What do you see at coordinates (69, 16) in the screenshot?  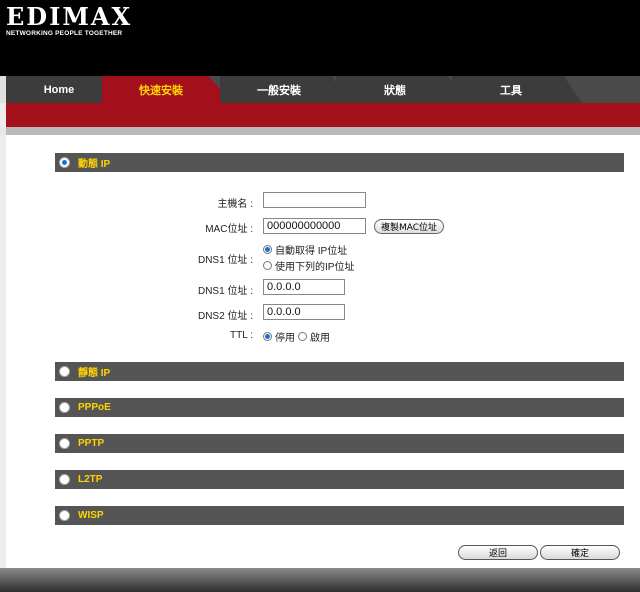 I see `brand-name: EDIMAX` at bounding box center [69, 16].